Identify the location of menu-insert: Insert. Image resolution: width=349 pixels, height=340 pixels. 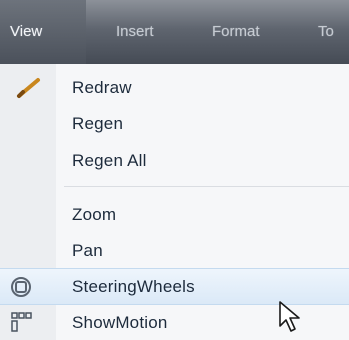
(135, 31).